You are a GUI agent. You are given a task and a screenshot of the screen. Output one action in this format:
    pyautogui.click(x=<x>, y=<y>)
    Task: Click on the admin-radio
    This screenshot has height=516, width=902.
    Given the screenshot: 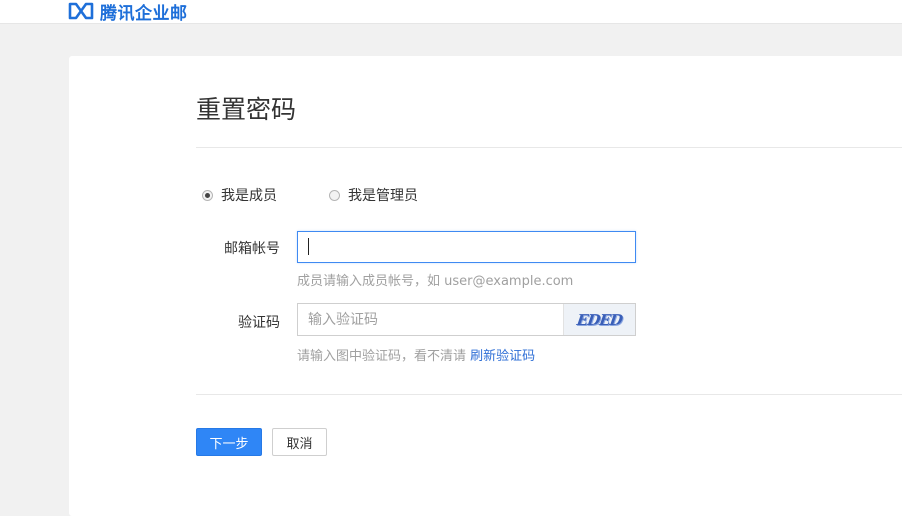 What is the action you would take?
    pyautogui.click(x=334, y=195)
    